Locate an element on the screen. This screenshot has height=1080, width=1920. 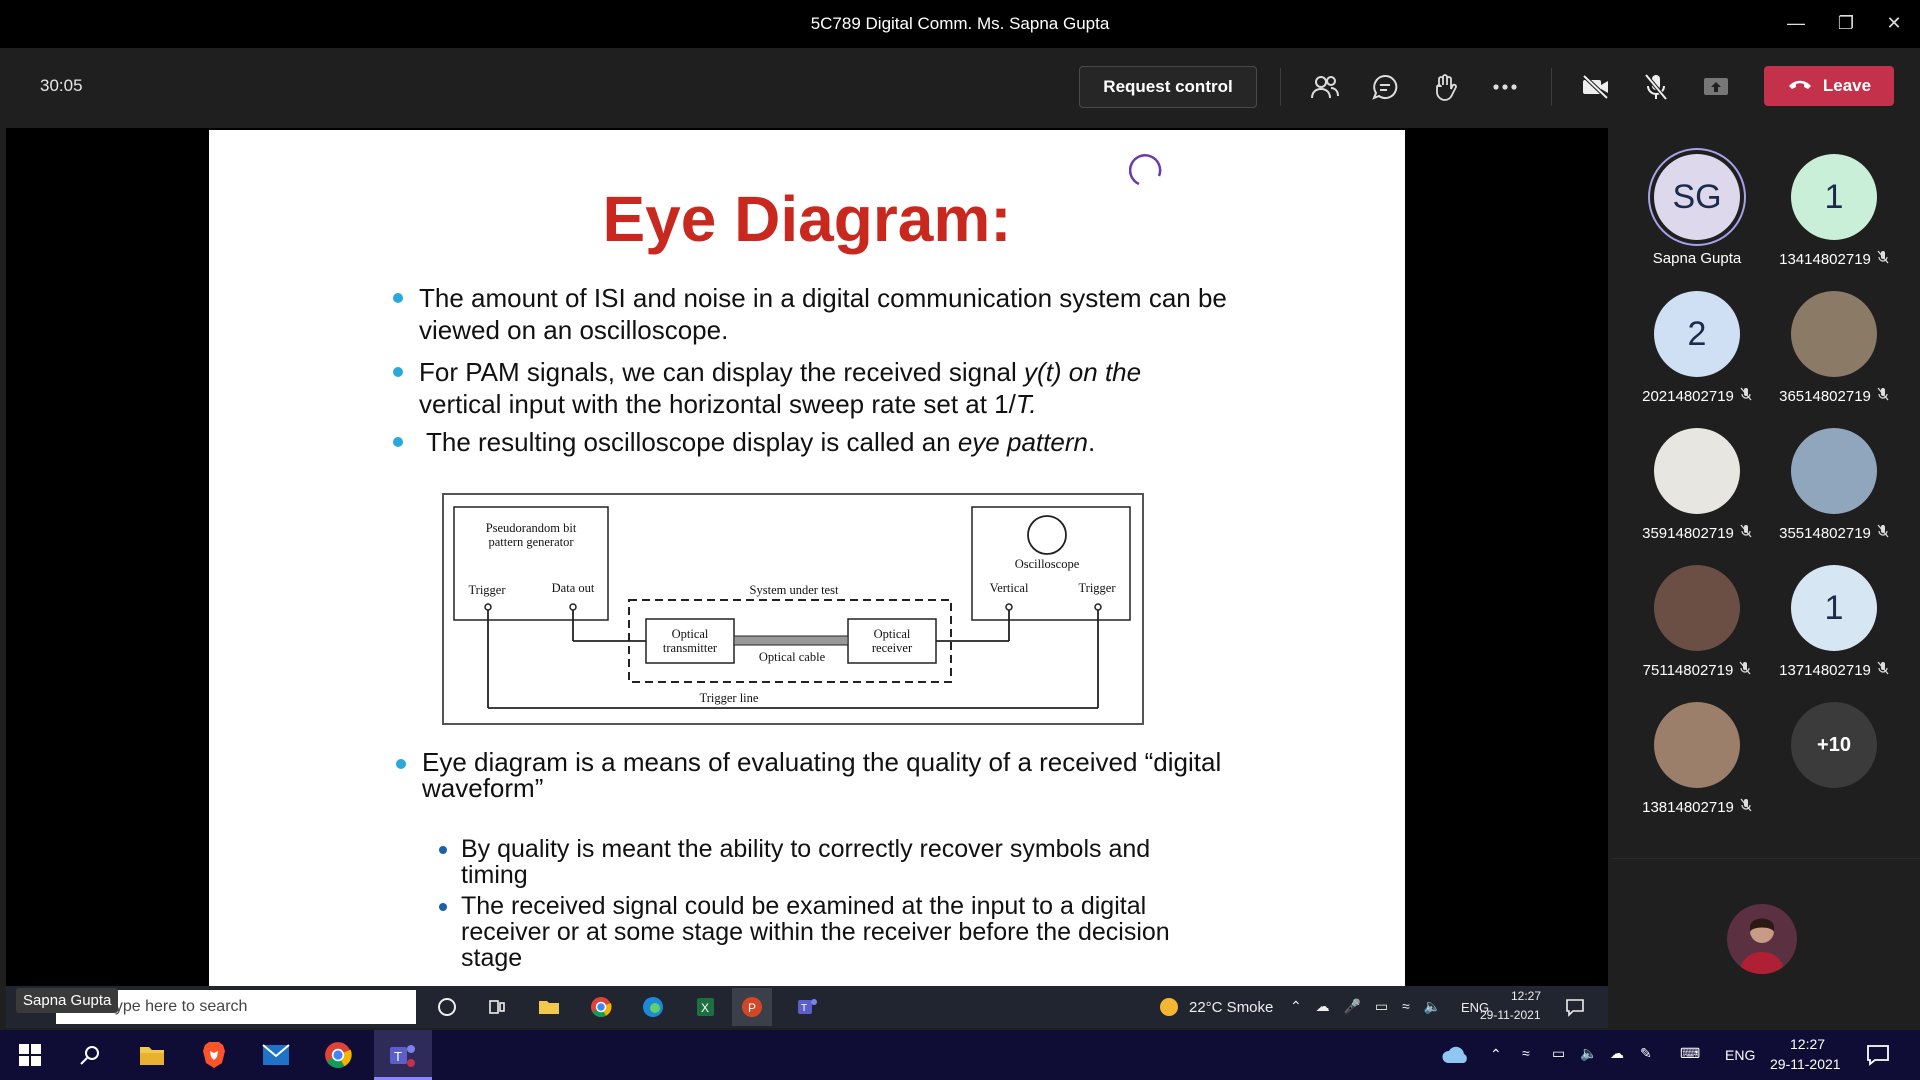
window-title: 5C789 Digital Comm. Ms. Sapna Gupta is located at coordinates (960, 23).